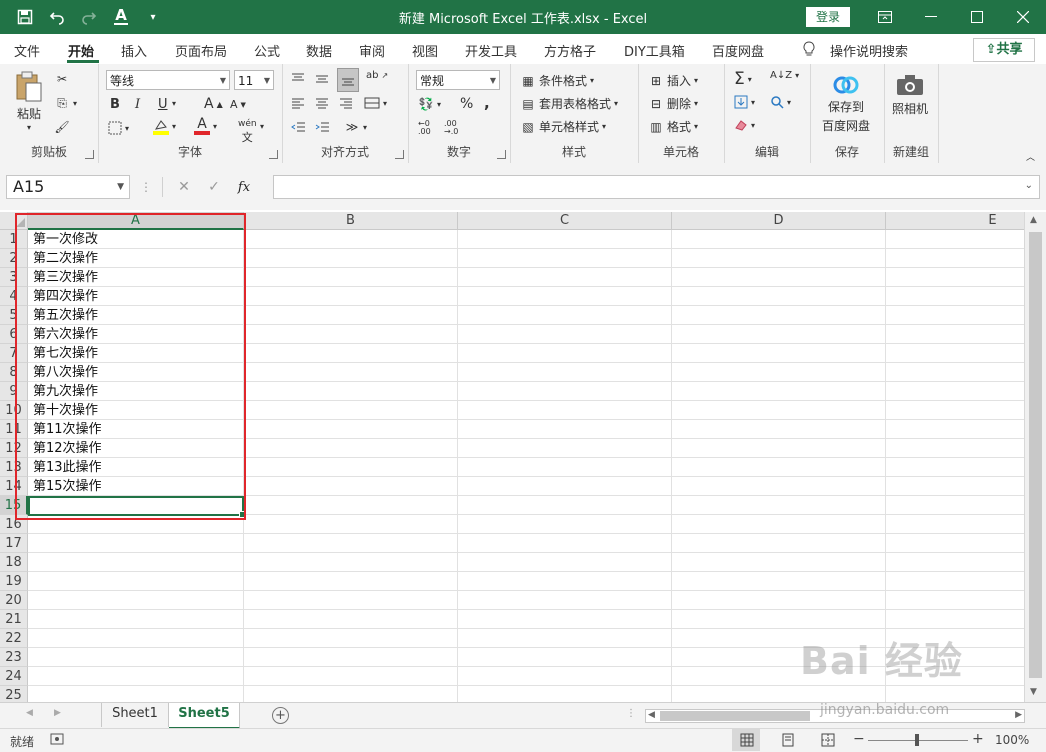  What do you see at coordinates (828, 17) in the screenshot?
I see `login-button: 登录` at bounding box center [828, 17].